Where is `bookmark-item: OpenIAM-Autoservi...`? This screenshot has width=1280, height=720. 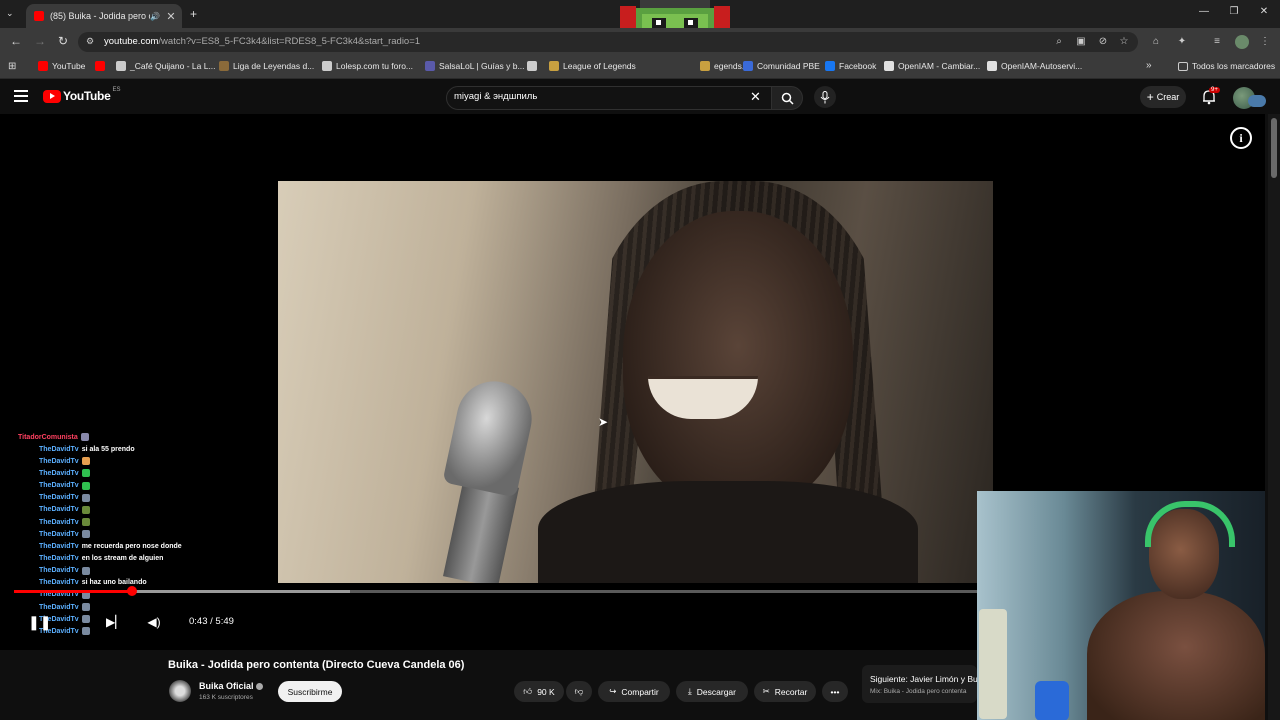 bookmark-item: OpenIAM-Autoservi... is located at coordinates (1034, 66).